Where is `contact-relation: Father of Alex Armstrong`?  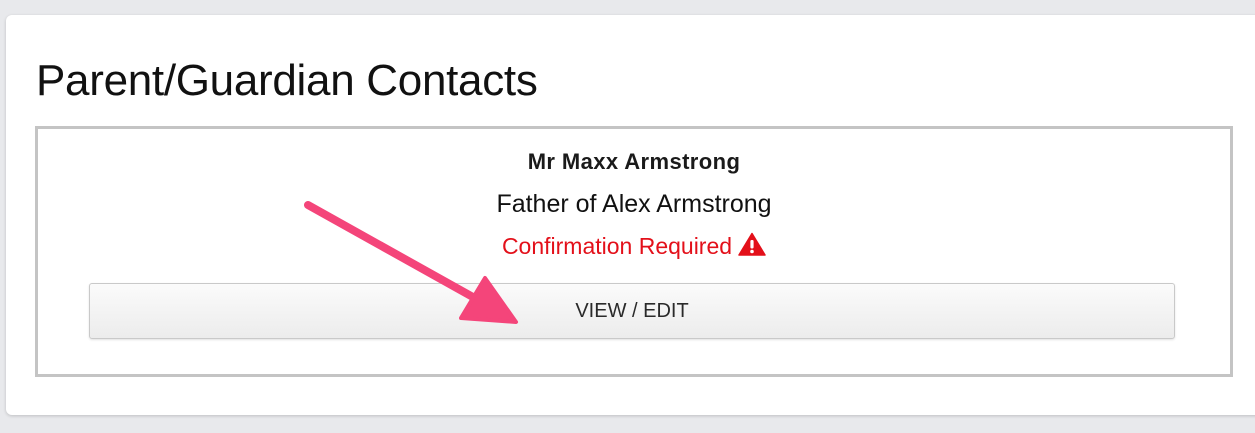
contact-relation: Father of Alex Armstrong is located at coordinates (634, 204).